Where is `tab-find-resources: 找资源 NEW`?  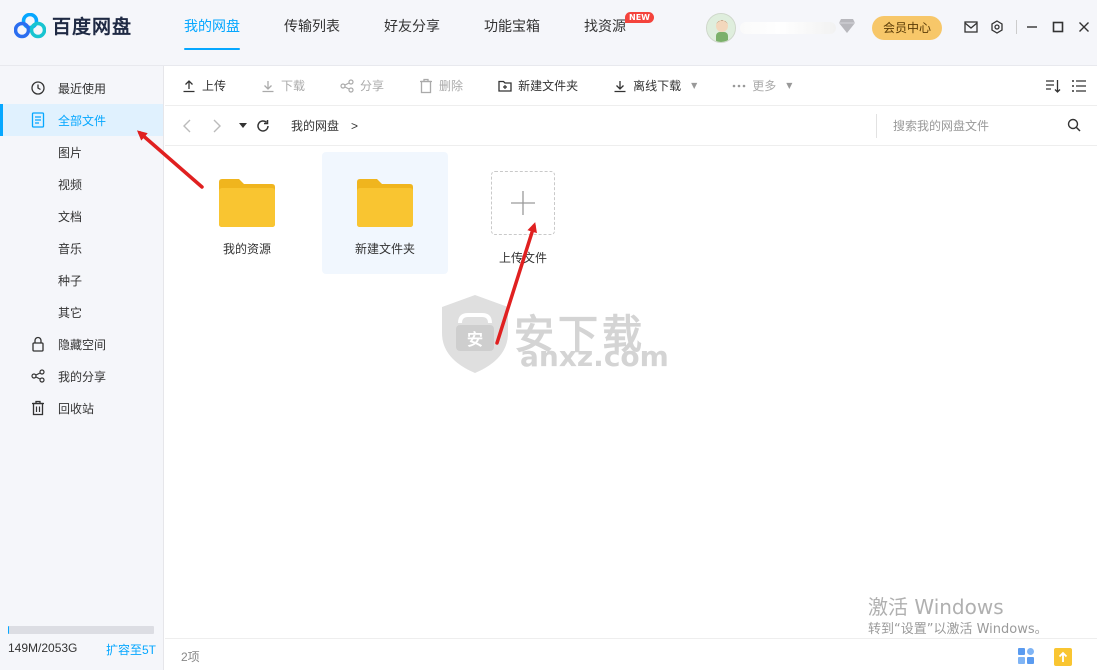 tab-find-resources: 找资源 NEW is located at coordinates (612, 33).